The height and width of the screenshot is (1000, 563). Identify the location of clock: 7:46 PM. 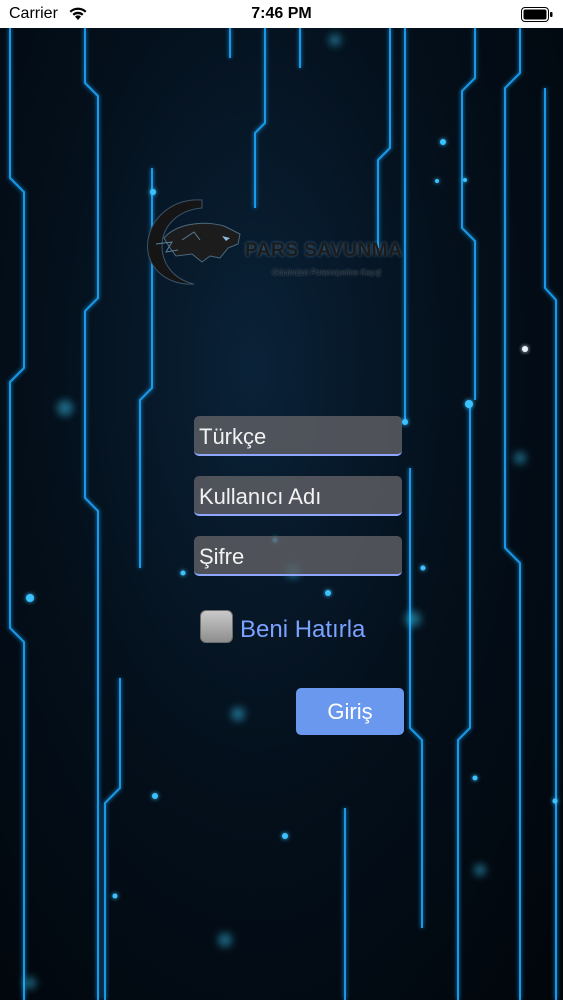
(281, 13).